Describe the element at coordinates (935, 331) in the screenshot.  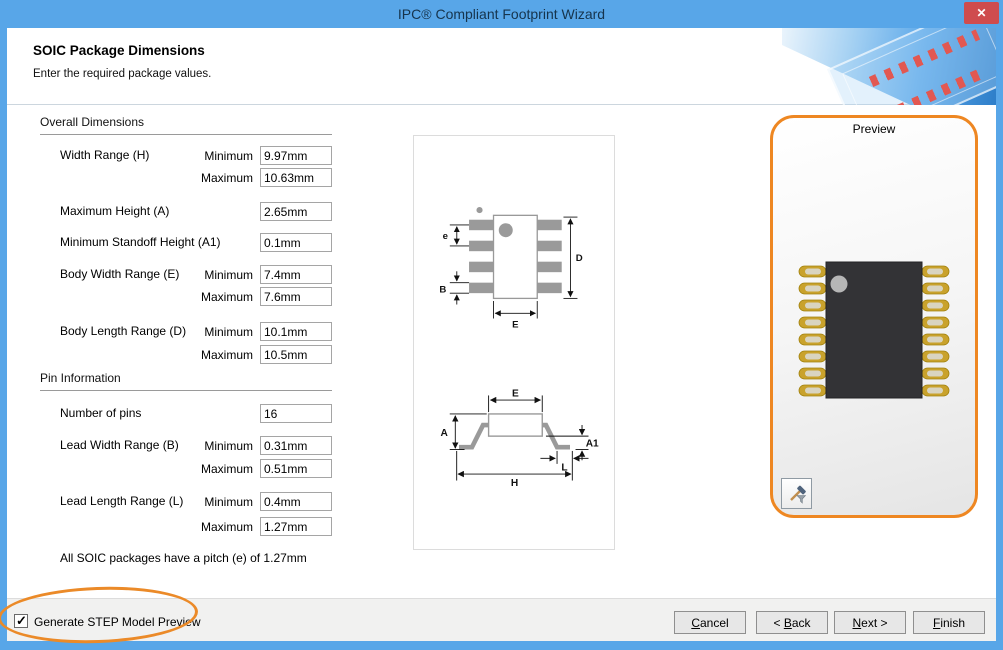
I see `chip-pins-right` at that location.